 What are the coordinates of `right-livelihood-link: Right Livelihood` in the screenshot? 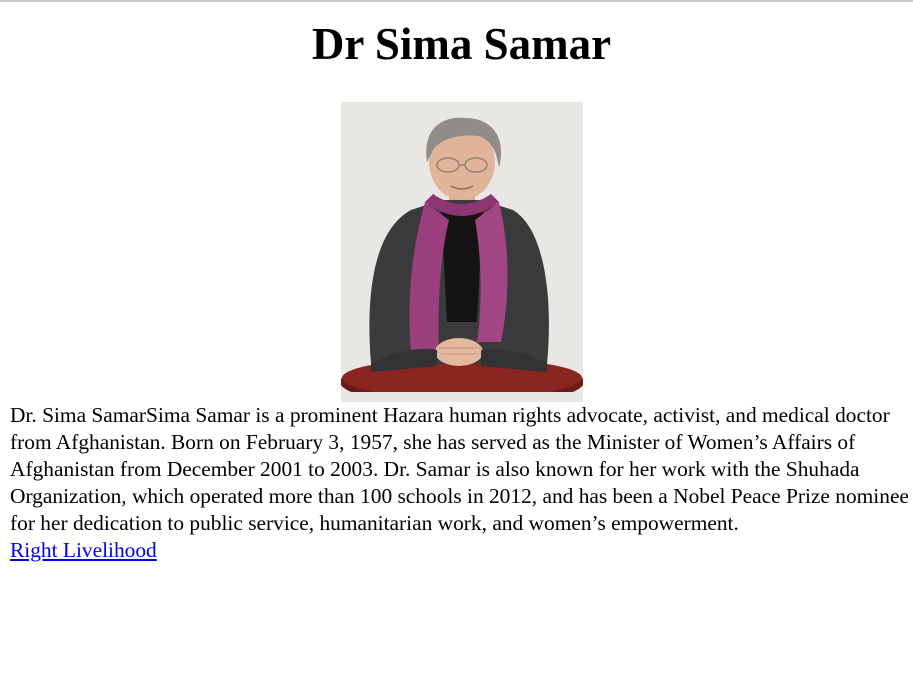 It's located at (83, 550).